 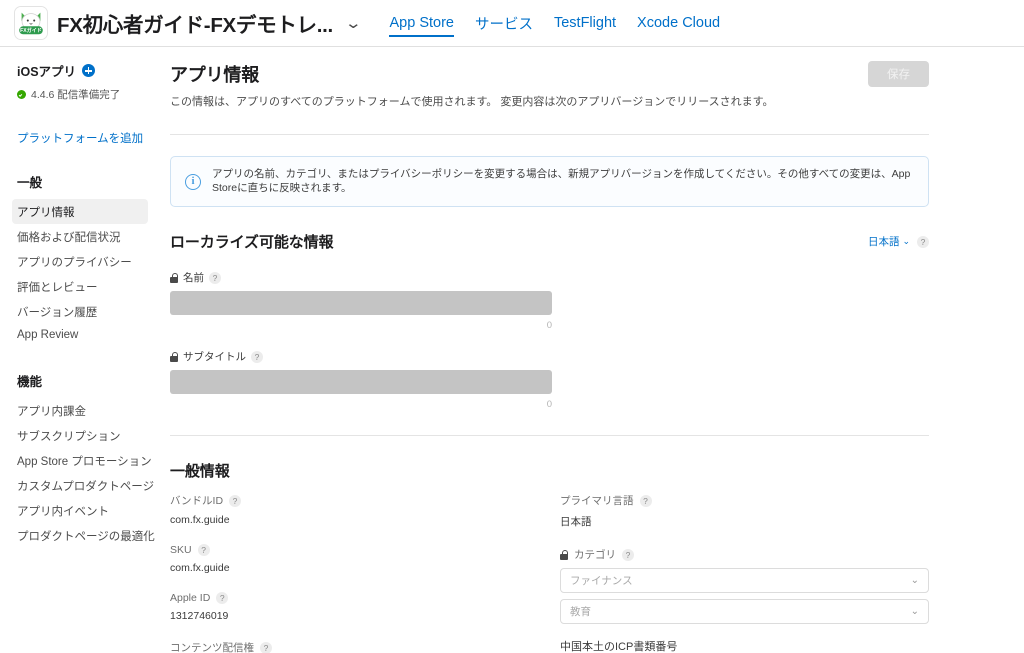 I want to click on sidebar-section-general-heading: 一般, so click(x=30, y=183).